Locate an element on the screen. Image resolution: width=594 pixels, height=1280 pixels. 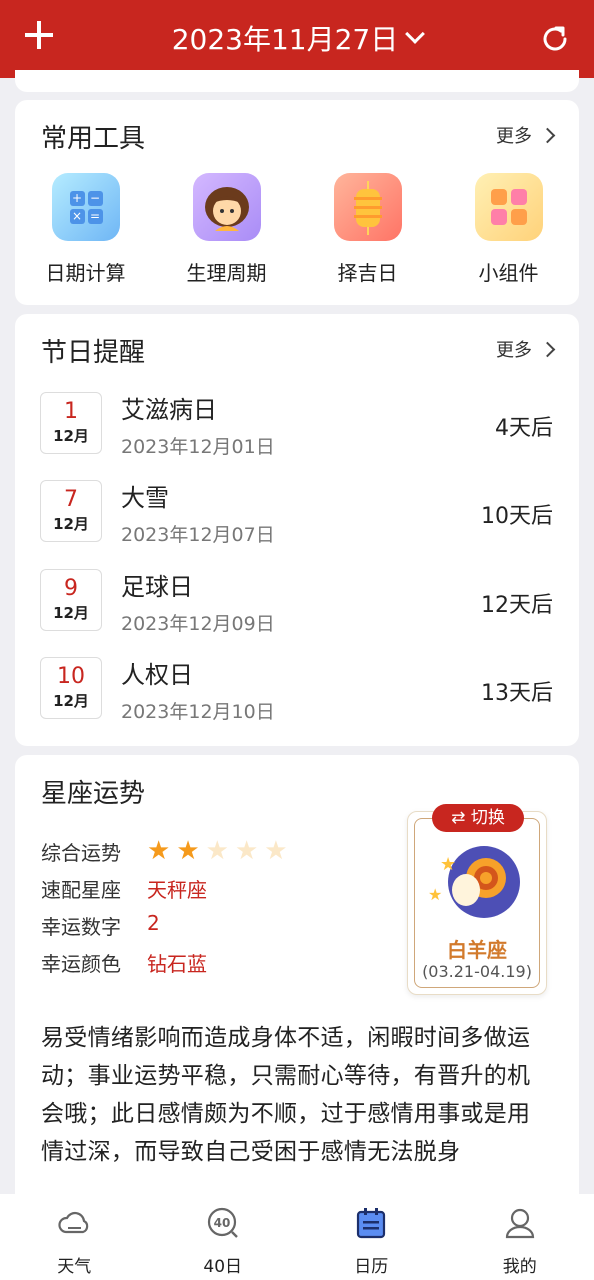
date-selector: 2023年11月27日 is located at coordinates (297, 40).